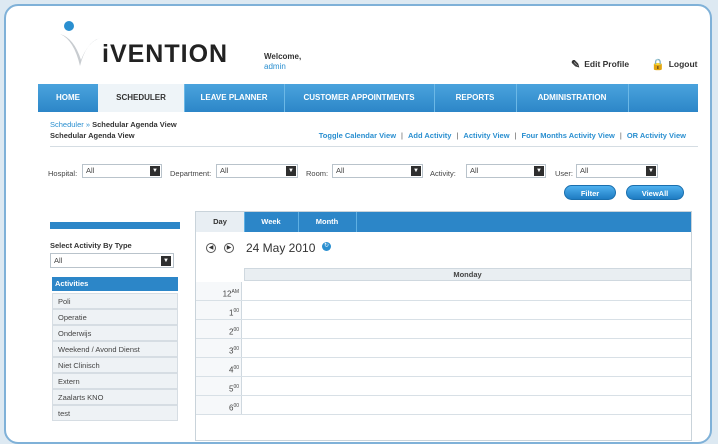 The image size is (718, 444). What do you see at coordinates (219, 310) in the screenshot?
I see `hour-label: 100` at bounding box center [219, 310].